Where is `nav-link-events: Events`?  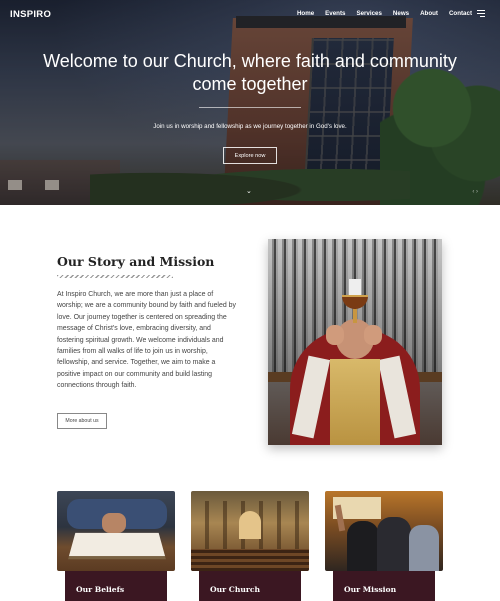
nav-link-events: Events is located at coordinates (335, 13).